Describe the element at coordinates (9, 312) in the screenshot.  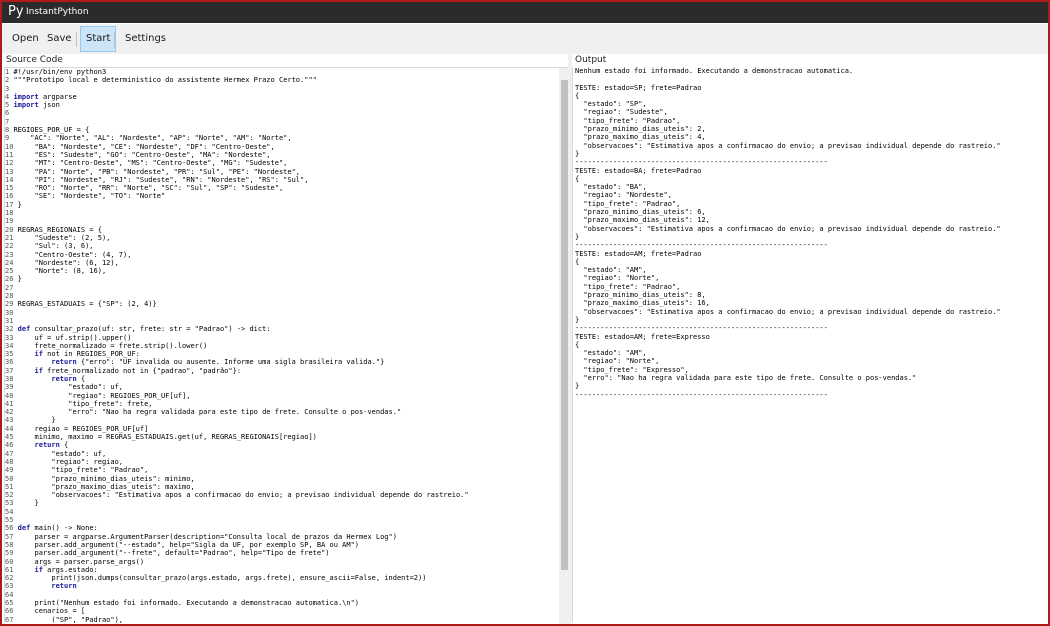
I see `line-number: 30` at that location.